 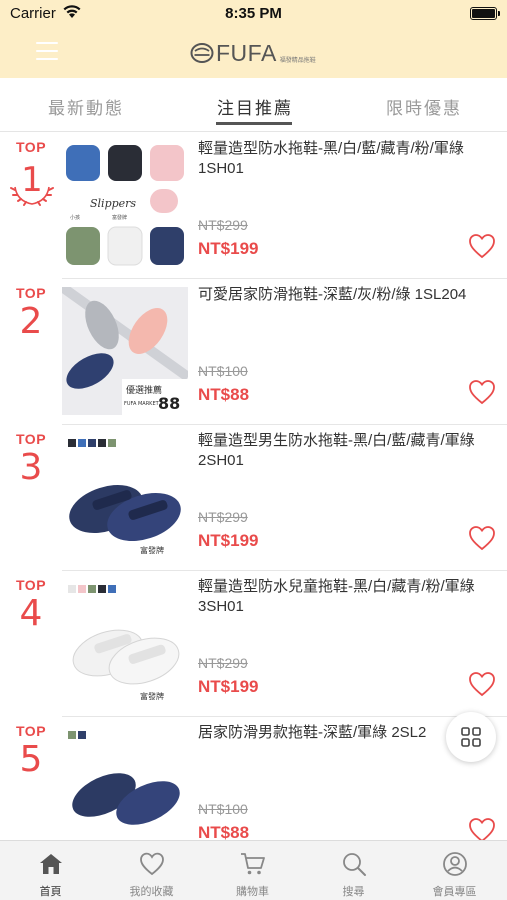 What do you see at coordinates (454, 892) in the screenshot?
I see `nav-label: 會員專區` at bounding box center [454, 892].